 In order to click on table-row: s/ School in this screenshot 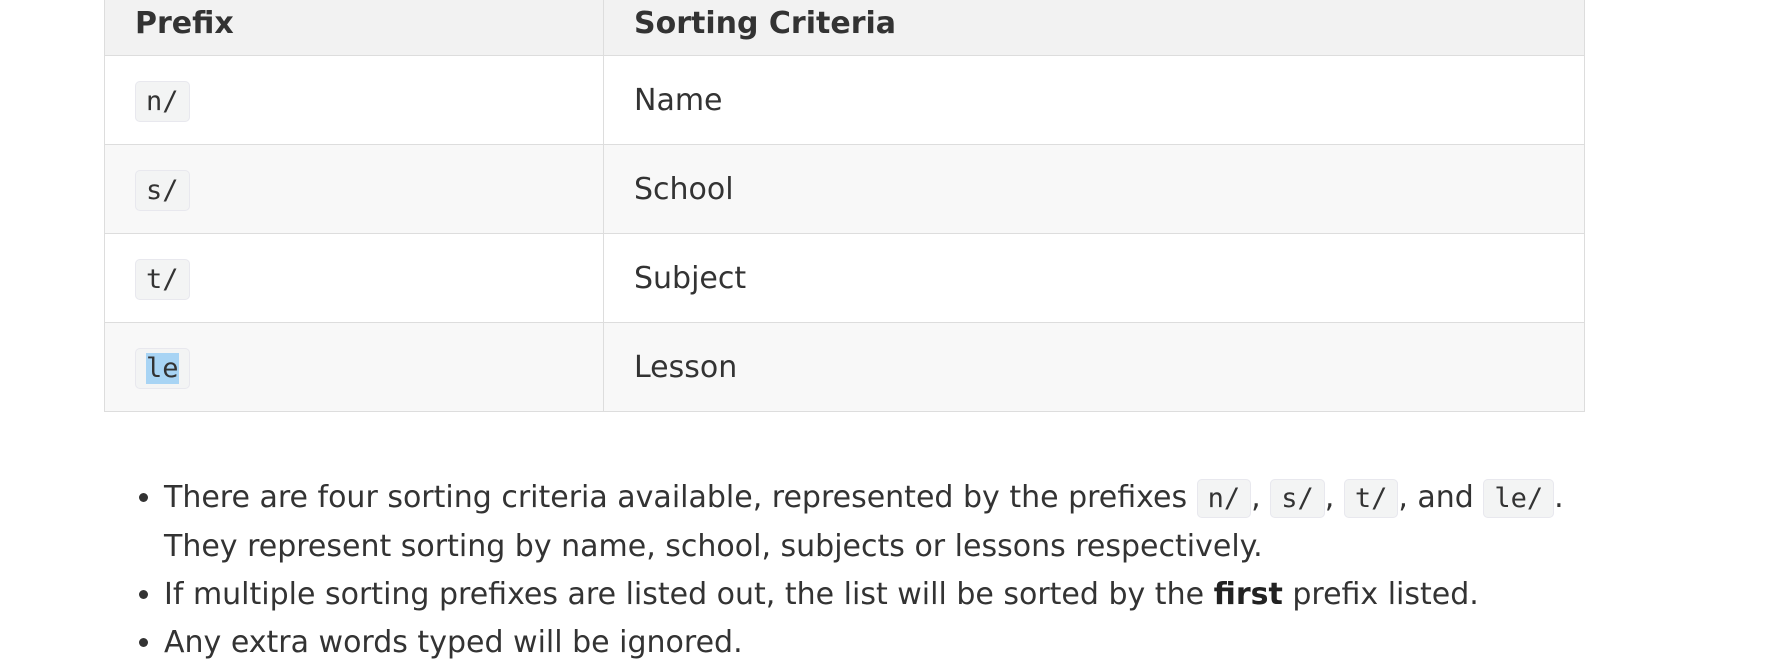, I will do `click(844, 189)`.